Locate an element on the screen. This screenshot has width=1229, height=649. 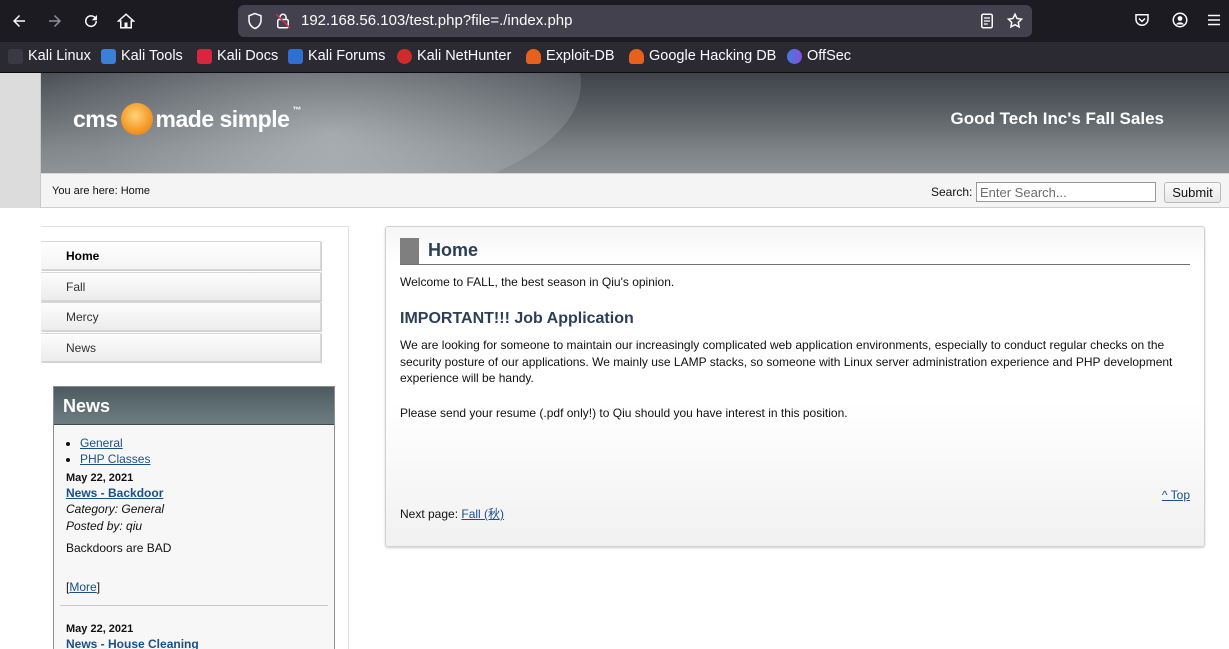
news-categories: General PHP Classes is located at coordinates (200, 451).